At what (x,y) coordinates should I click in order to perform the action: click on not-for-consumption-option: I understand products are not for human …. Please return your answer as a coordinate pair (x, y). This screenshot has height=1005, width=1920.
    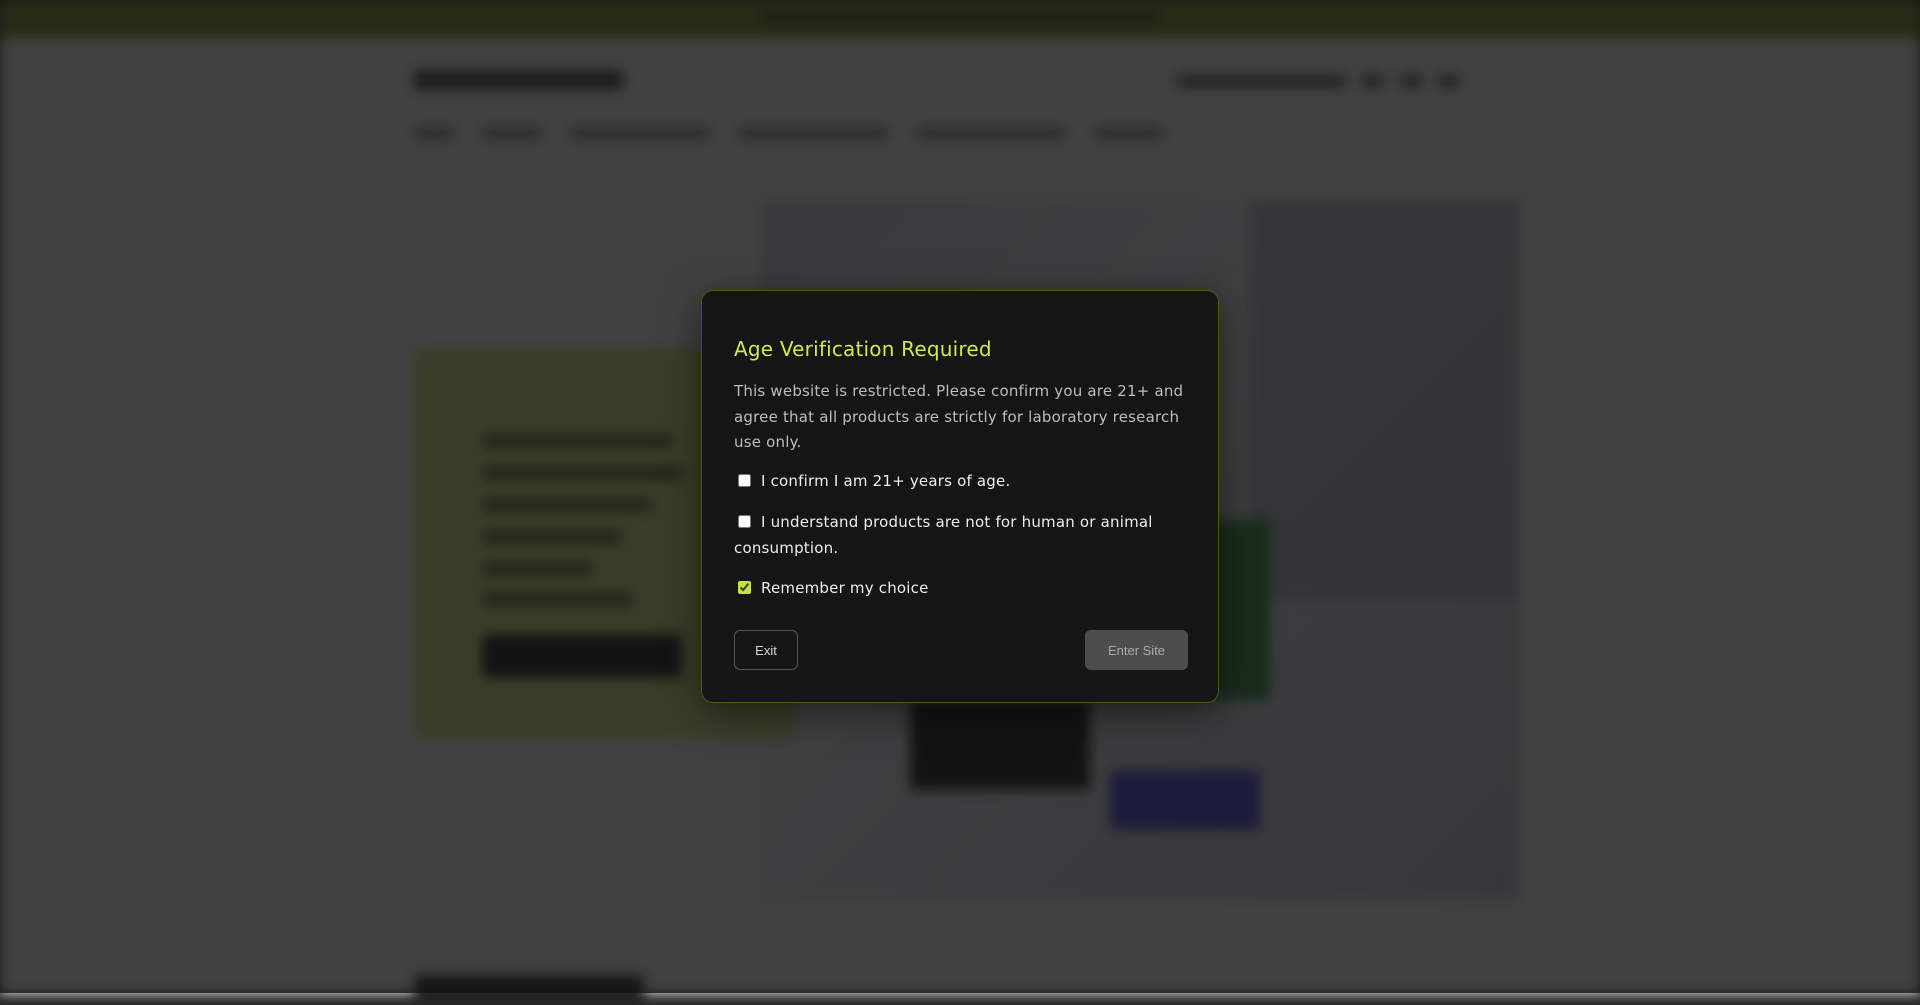
    Looking at the image, I should click on (962, 535).